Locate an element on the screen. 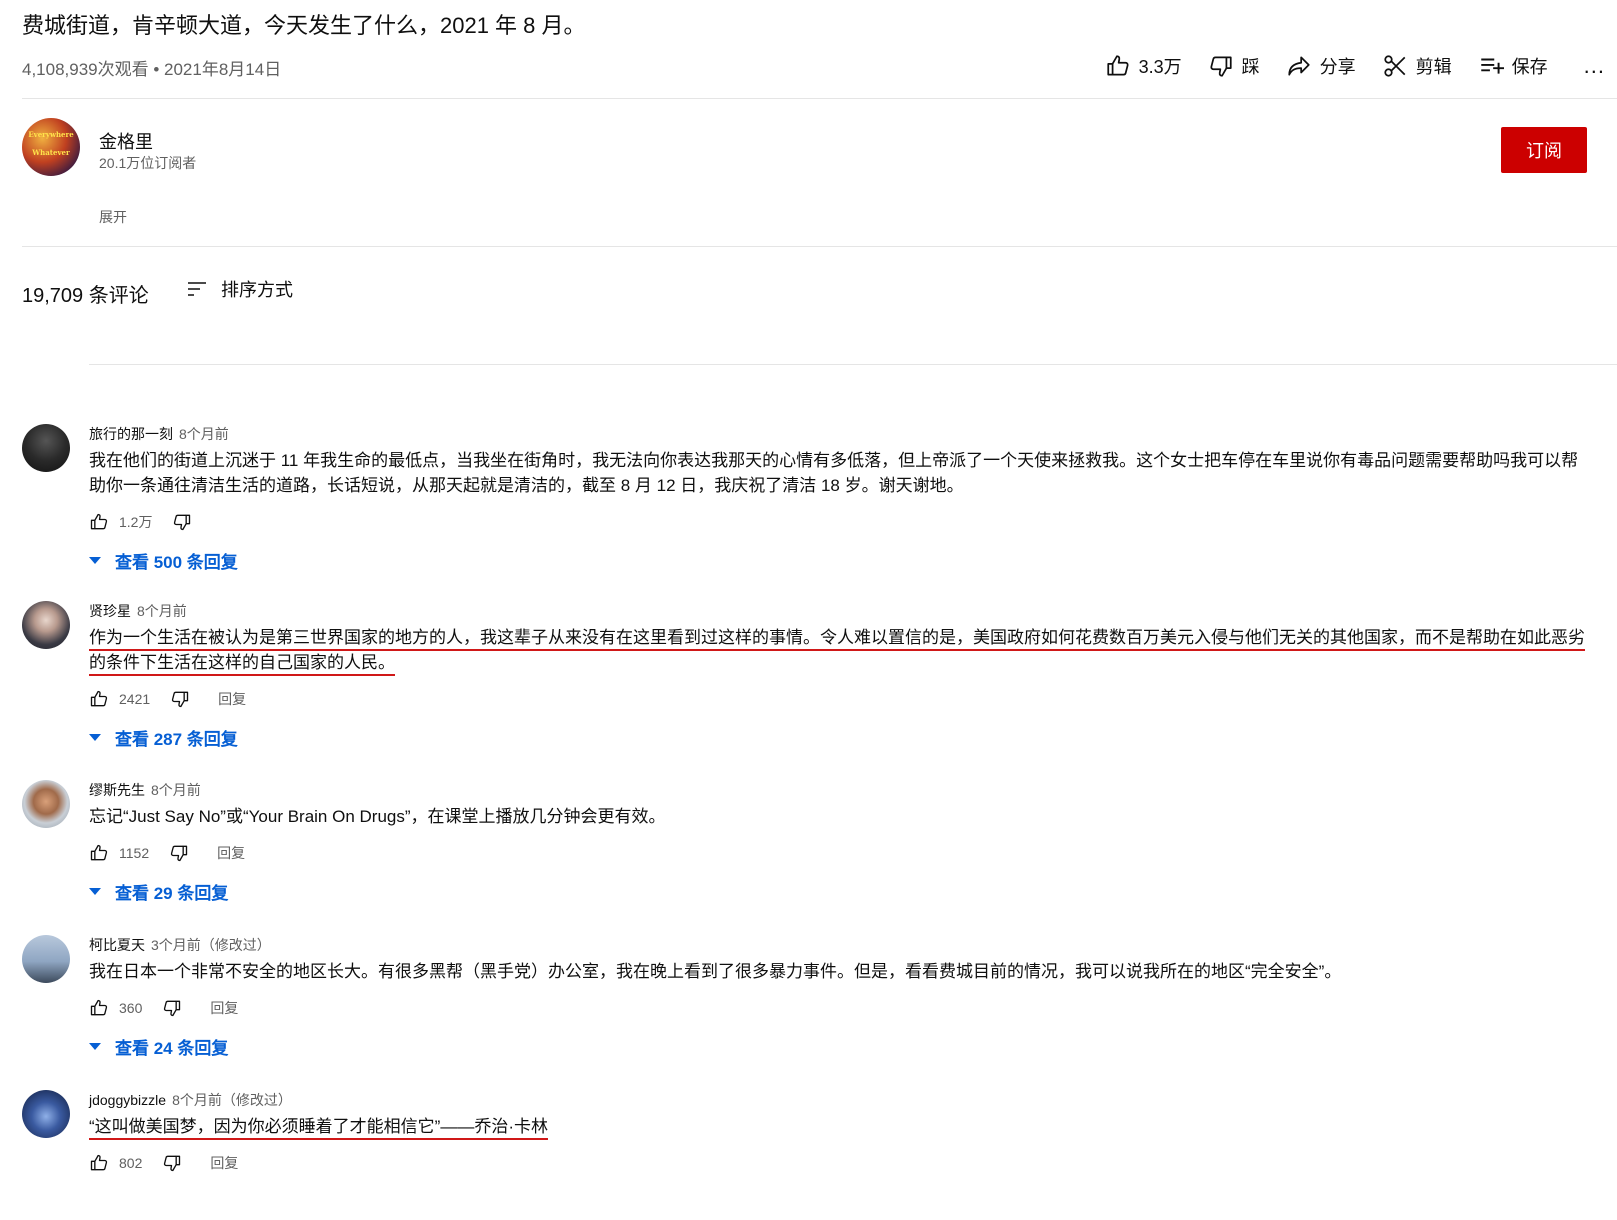  comment-author: 缪斯先生 is located at coordinates (117, 790).